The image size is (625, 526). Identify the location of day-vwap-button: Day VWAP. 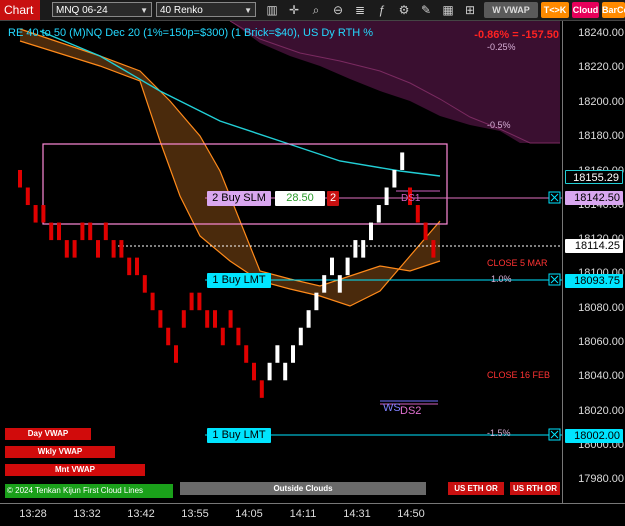
(48, 434).